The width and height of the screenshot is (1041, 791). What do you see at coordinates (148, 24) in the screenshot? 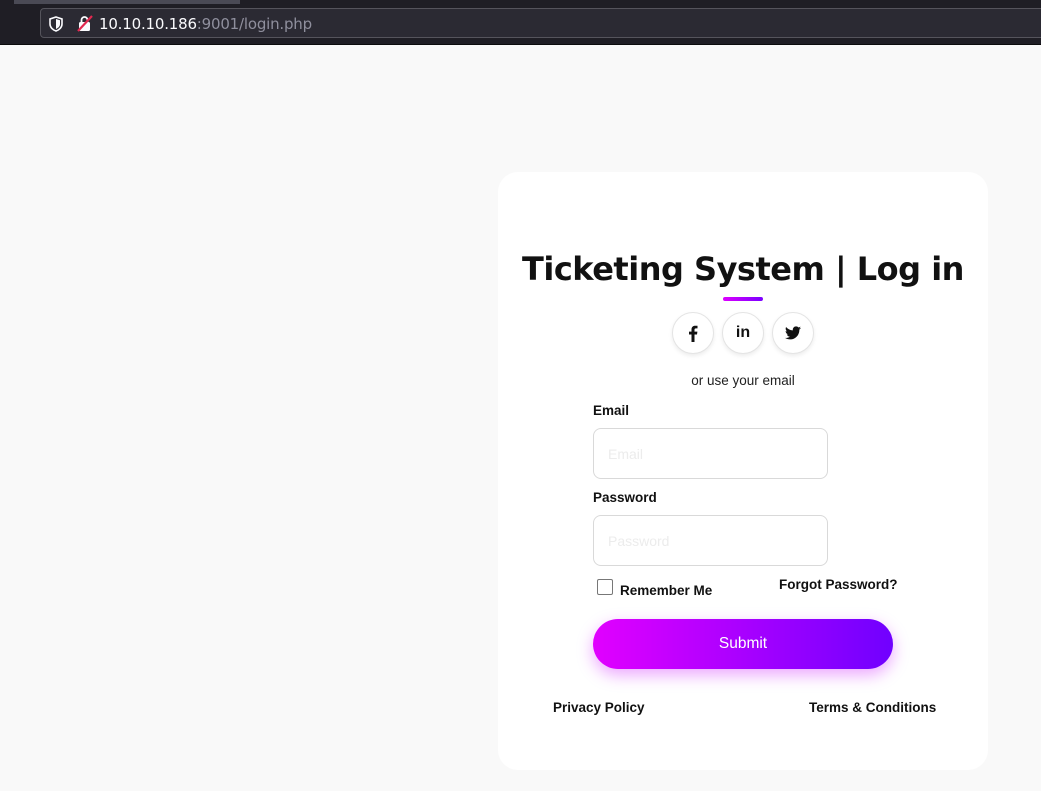
I see `url-host: 10.10.10.186` at bounding box center [148, 24].